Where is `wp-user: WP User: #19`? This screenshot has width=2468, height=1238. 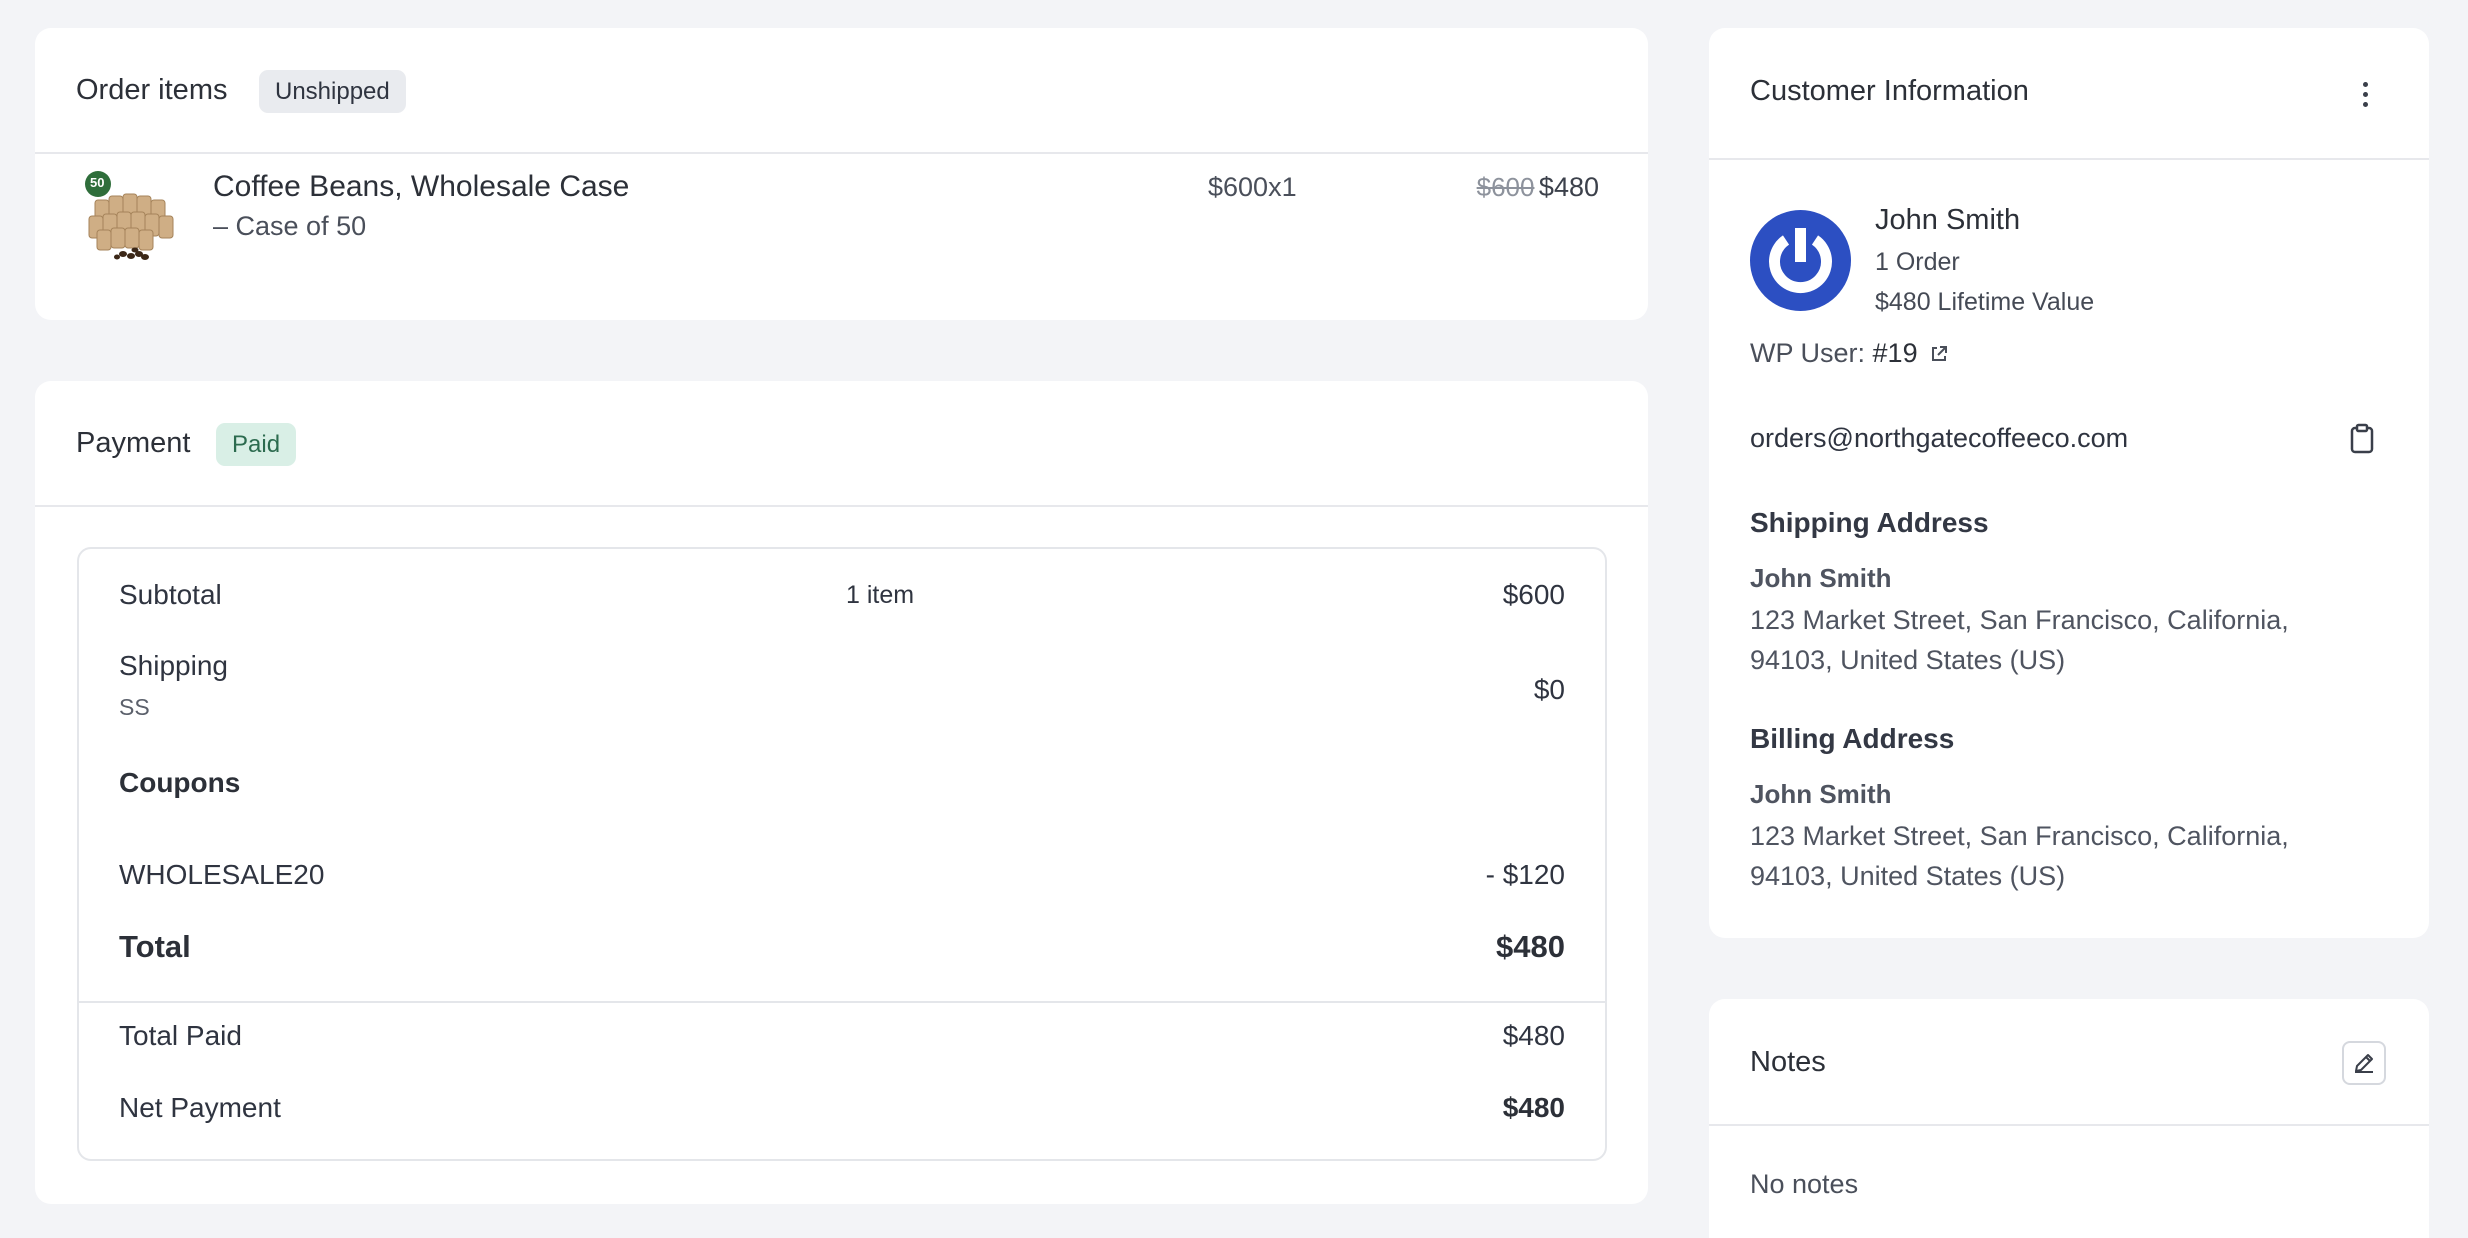
wp-user: WP User: #19 is located at coordinates (1849, 353).